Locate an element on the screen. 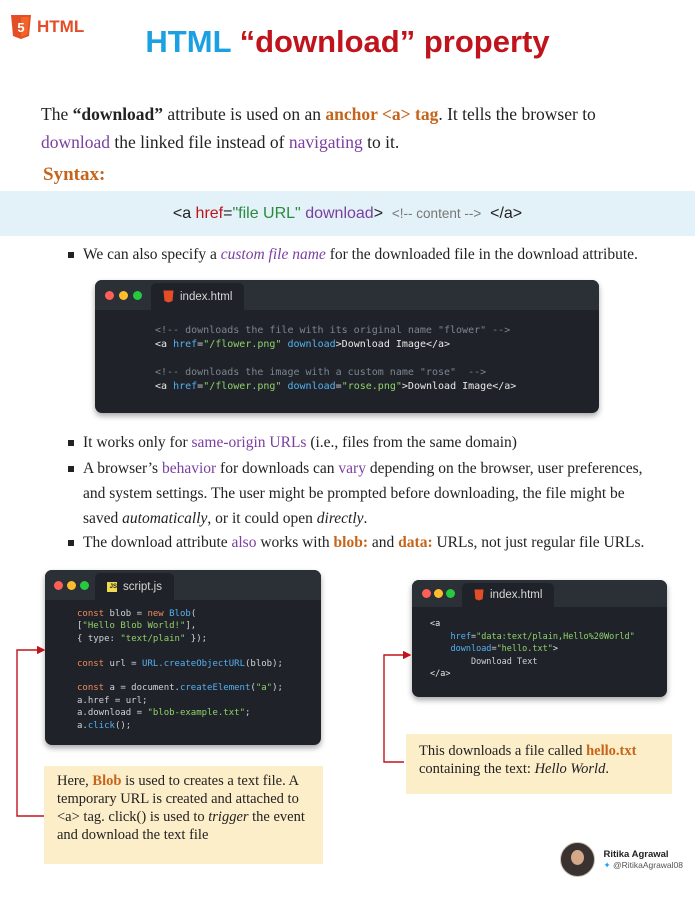 The width and height of the screenshot is (695, 900). author-handle: ✦ @RitikaAgrawal08 is located at coordinates (643, 865).